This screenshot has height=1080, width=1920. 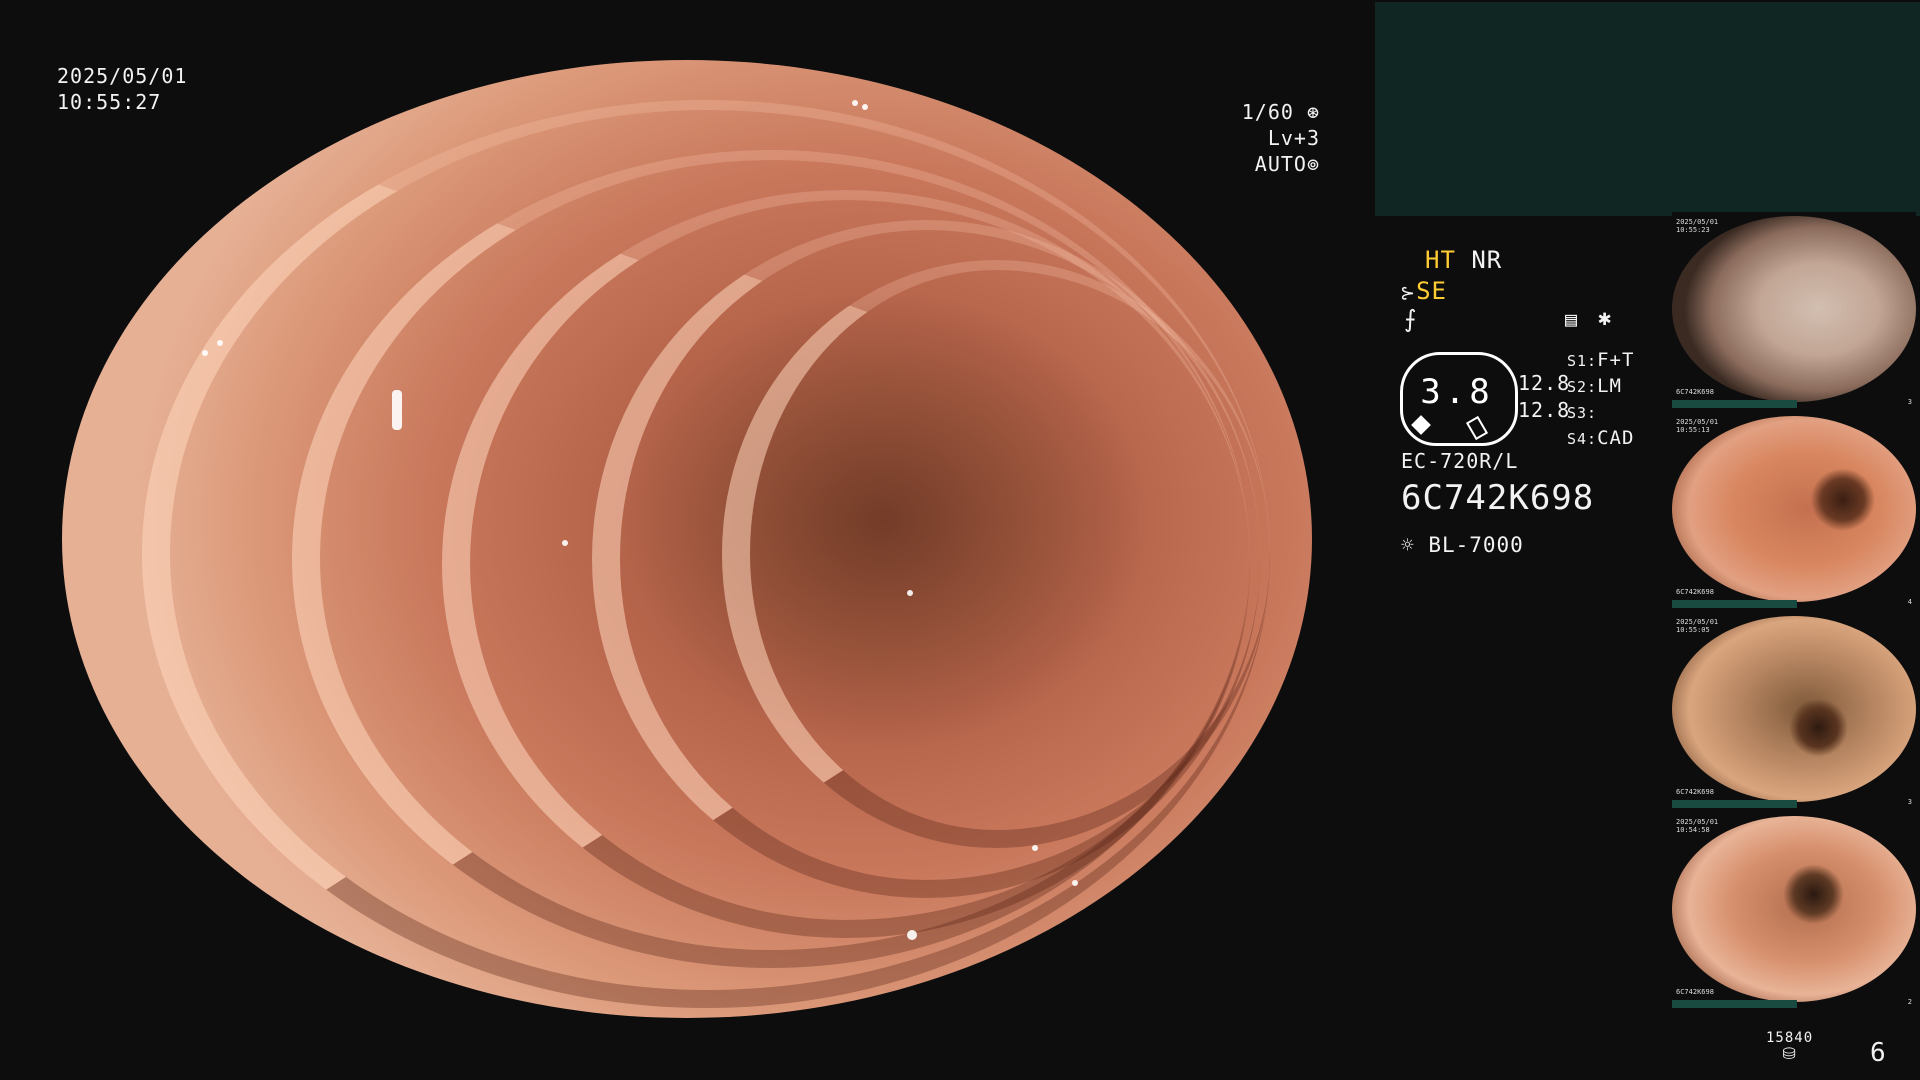 I want to click on s2-label: S2:, so click(x=1582, y=387).